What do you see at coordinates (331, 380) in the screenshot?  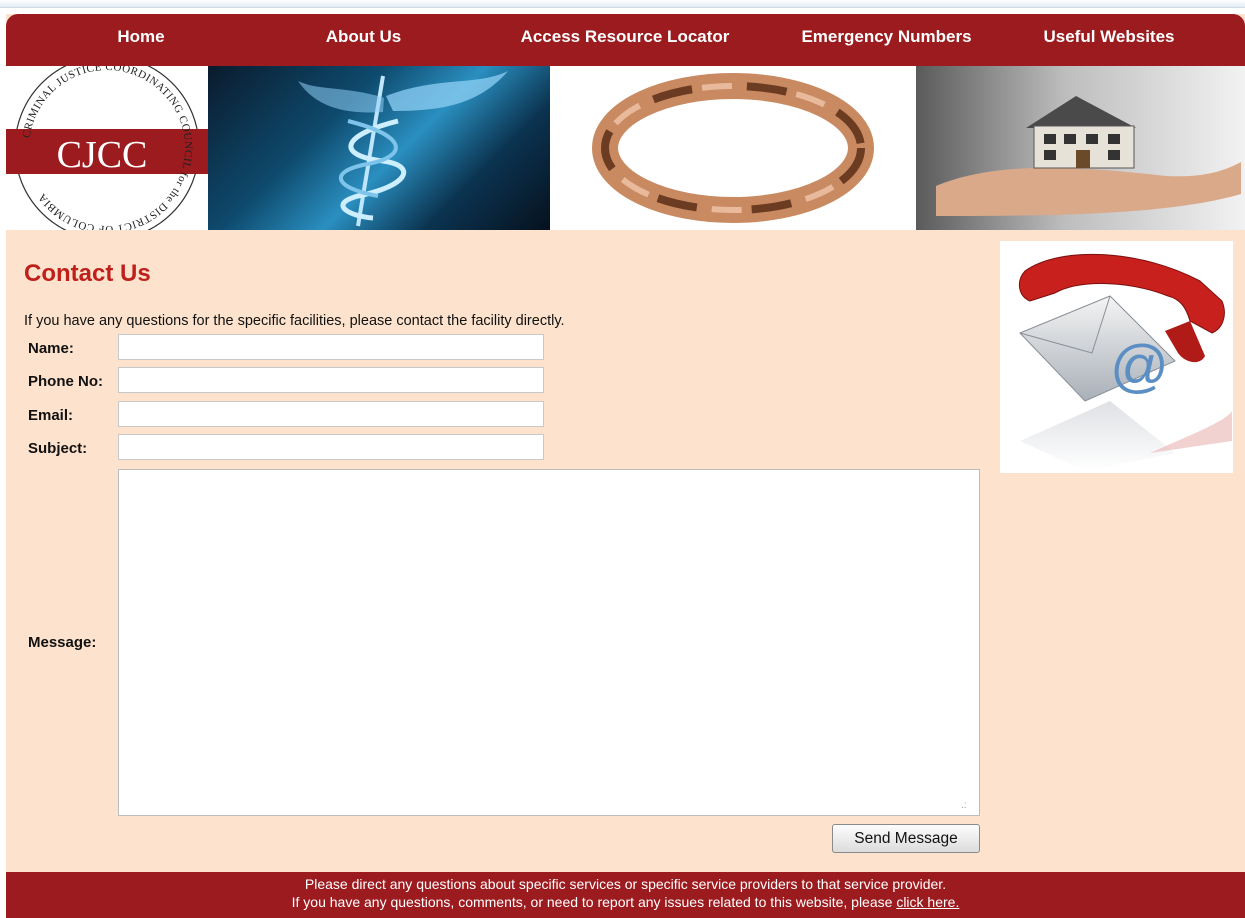 I see `phone-input` at bounding box center [331, 380].